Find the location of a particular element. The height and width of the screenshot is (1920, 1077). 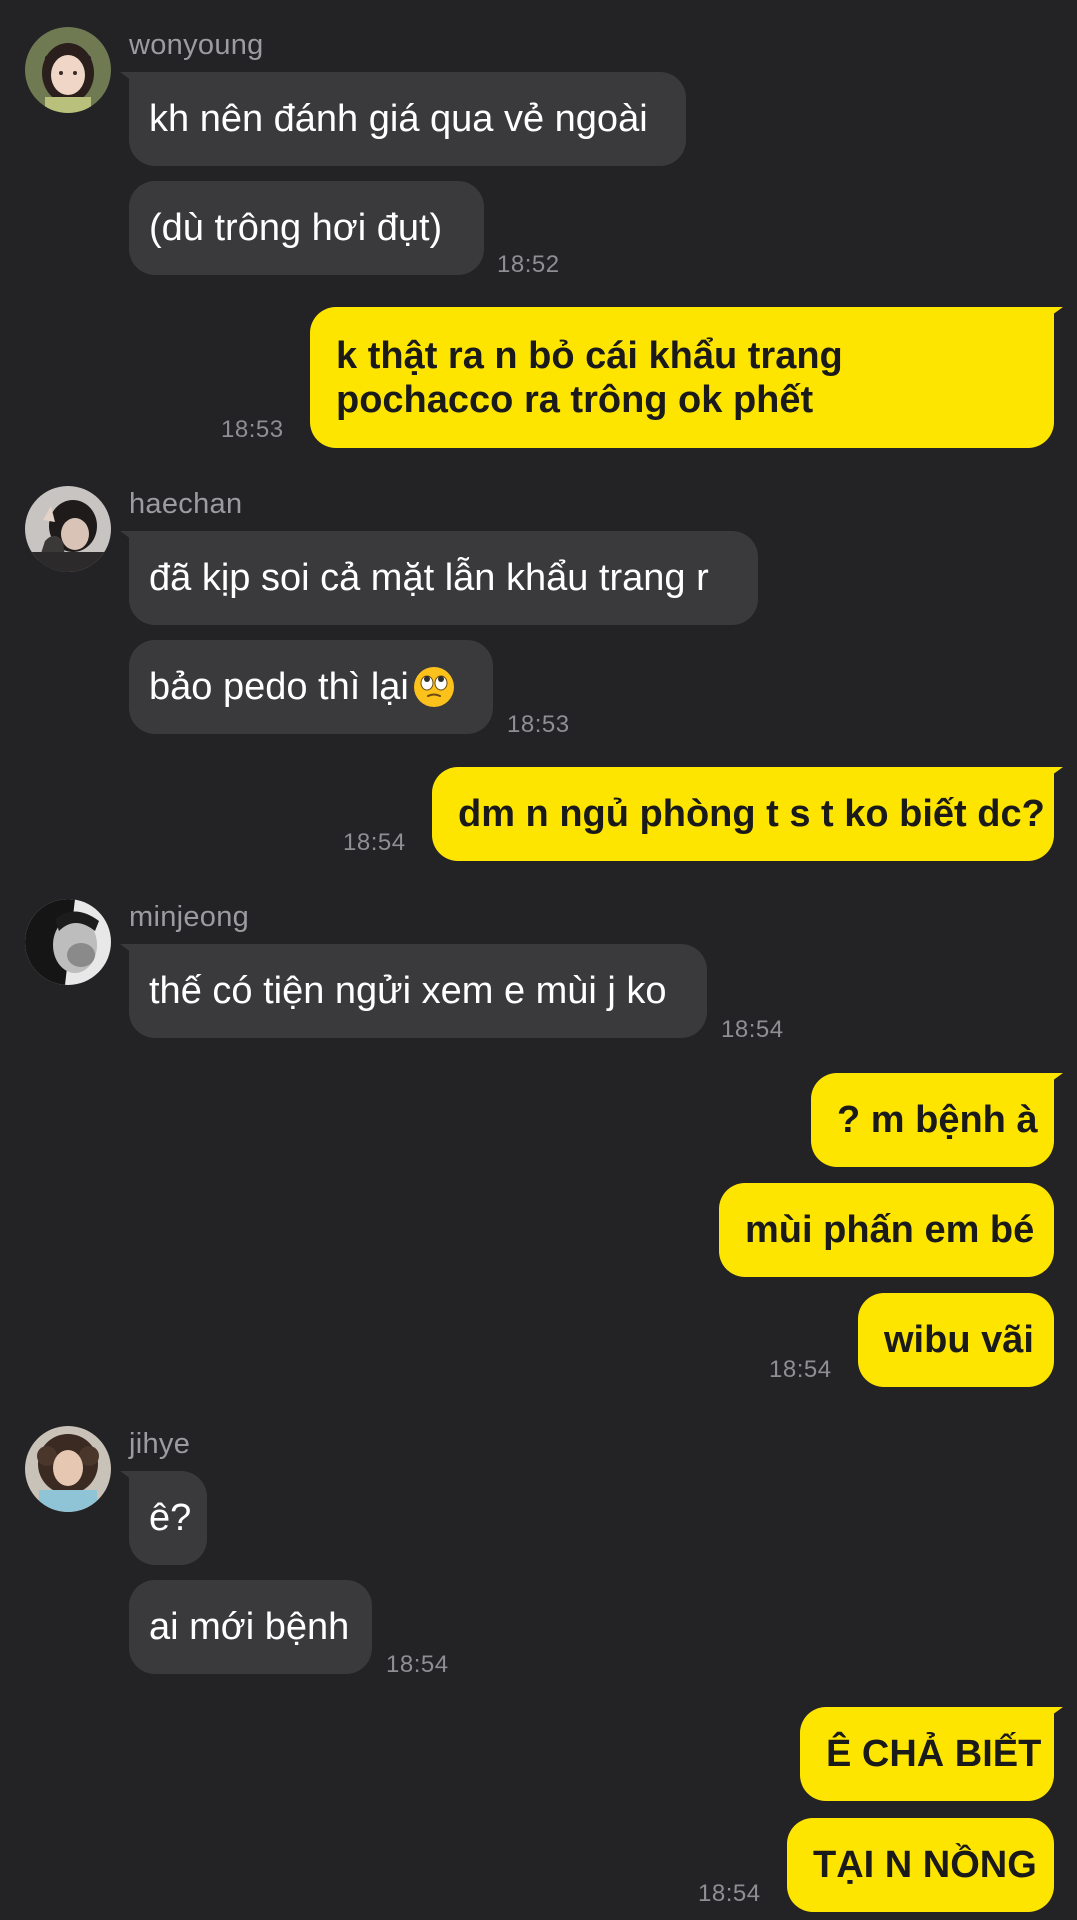

message-bubble-incoming: (dù trông hơi đụt) is located at coordinates (306, 228).